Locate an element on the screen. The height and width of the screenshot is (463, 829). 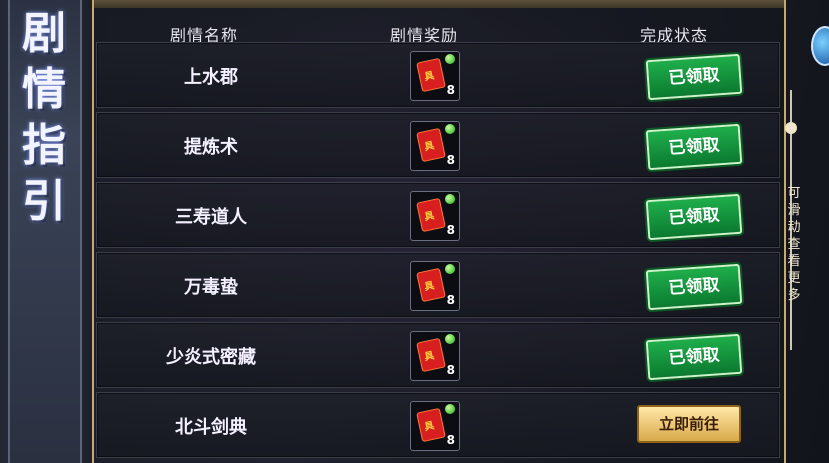
left-banner: 剧情指引 is located at coordinates (45, 231).